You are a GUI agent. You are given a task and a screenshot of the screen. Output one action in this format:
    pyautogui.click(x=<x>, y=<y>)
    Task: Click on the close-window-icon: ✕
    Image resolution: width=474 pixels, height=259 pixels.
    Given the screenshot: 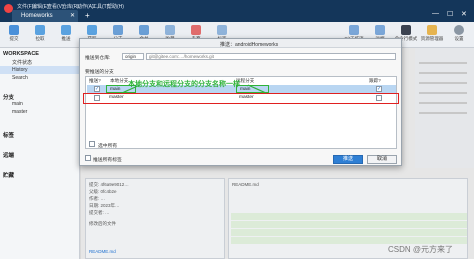 What is the action you would take?
    pyautogui.click(x=464, y=14)
    